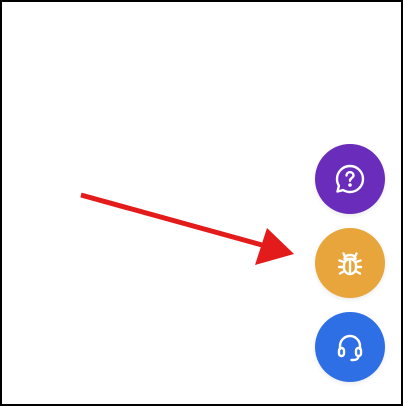 The width and height of the screenshot is (403, 406). I want to click on support-button, so click(350, 347).